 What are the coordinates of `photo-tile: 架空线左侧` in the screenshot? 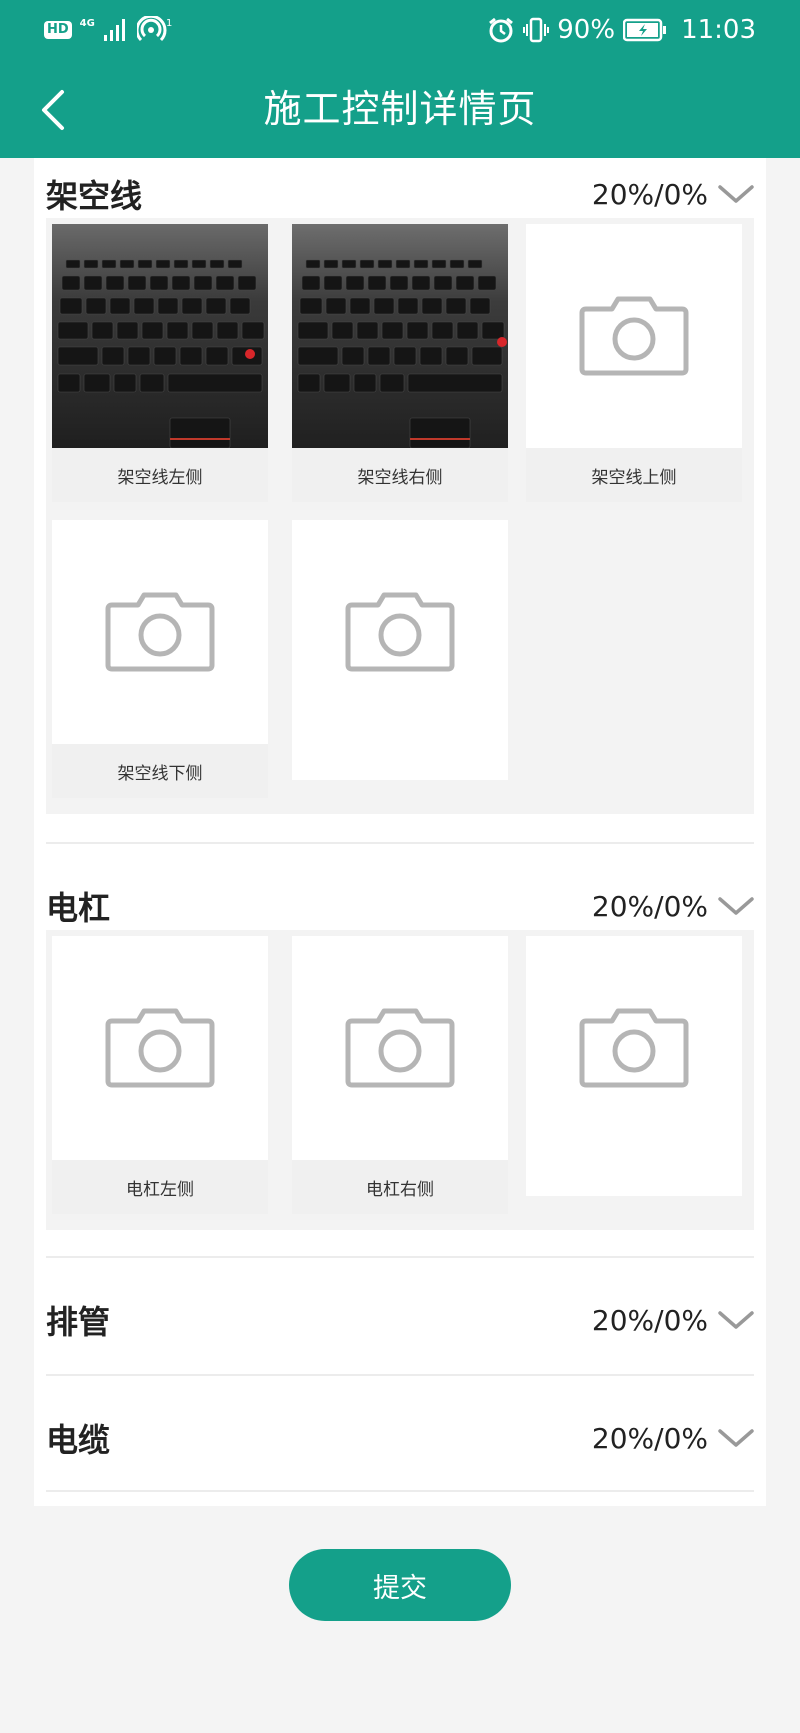 It's located at (160, 363).